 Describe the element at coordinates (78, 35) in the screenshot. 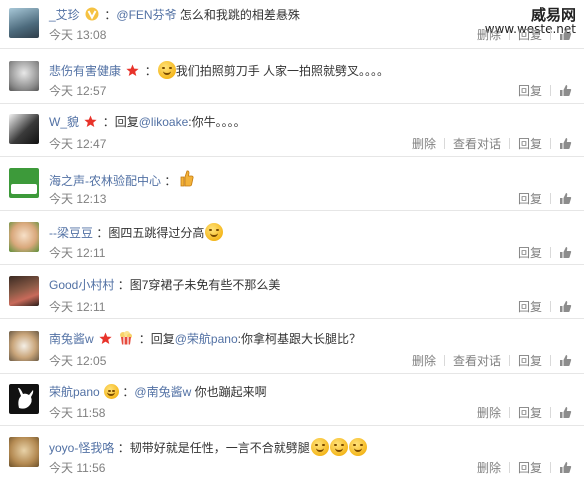

I see `timestamp: 今天 13:08` at that location.